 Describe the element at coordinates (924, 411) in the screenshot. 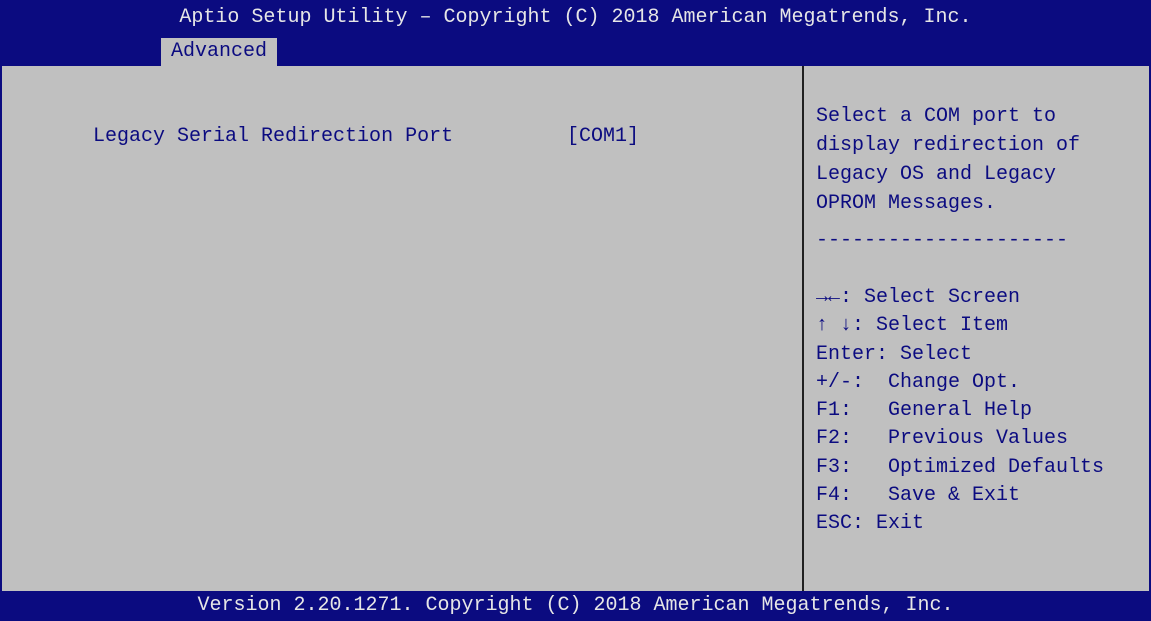

I see `key-hint-f1: F1: General Help` at that location.